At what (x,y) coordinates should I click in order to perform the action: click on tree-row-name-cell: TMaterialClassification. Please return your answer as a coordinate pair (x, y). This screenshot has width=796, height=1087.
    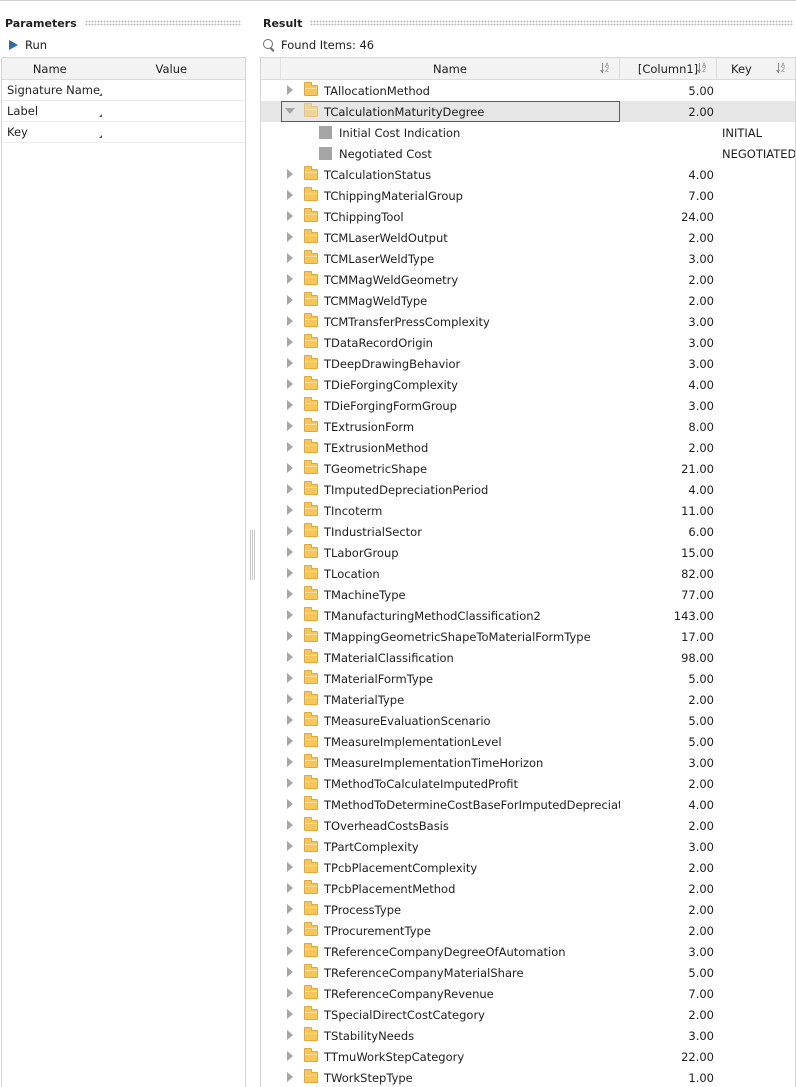
    Looking at the image, I should click on (450, 657).